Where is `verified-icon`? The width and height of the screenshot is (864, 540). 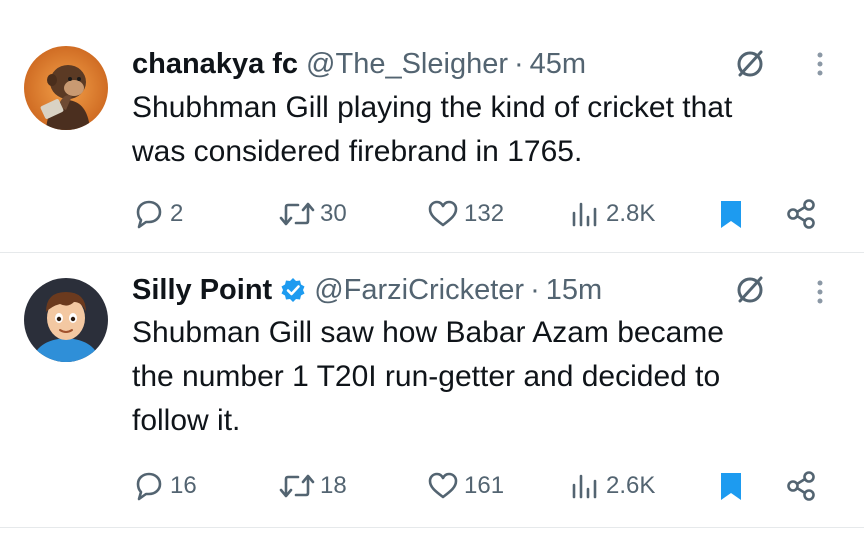 verified-icon is located at coordinates (293, 290).